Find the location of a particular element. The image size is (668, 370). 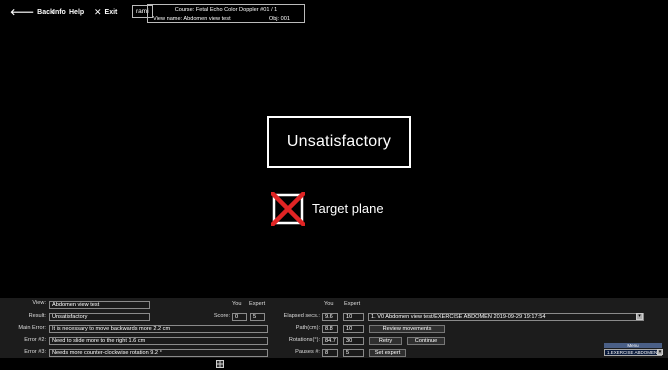

exit-button: ✕ Exit is located at coordinates (105, 12).